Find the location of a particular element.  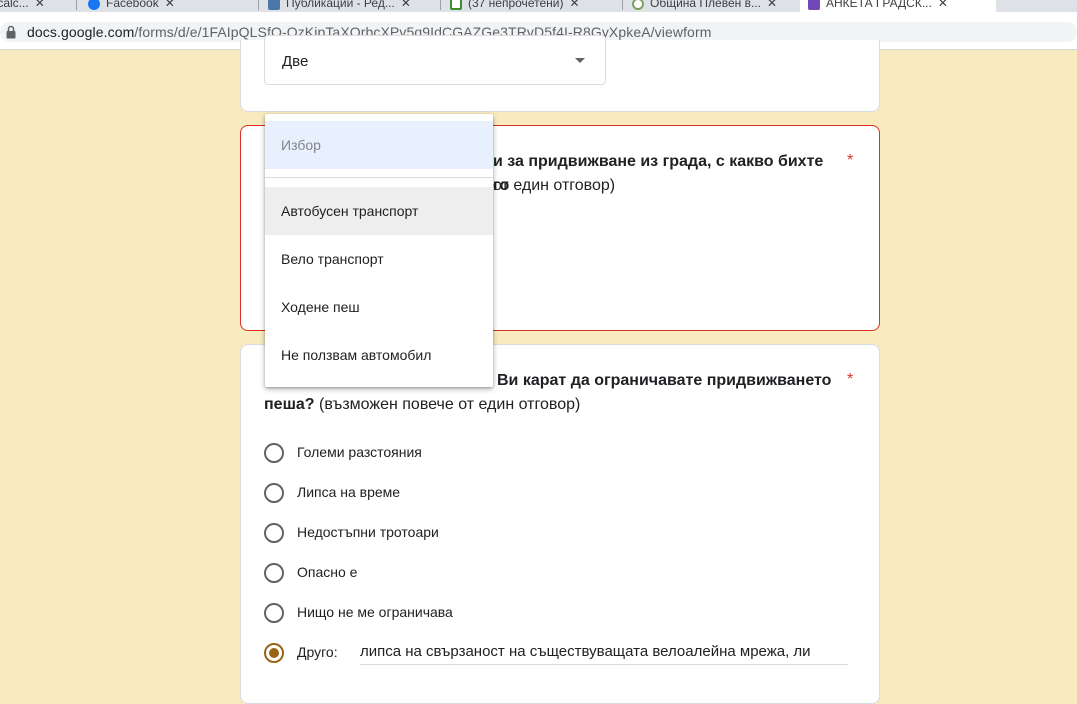

browser-tab: Община Плевен в... ✕ is located at coordinates (704, 6).